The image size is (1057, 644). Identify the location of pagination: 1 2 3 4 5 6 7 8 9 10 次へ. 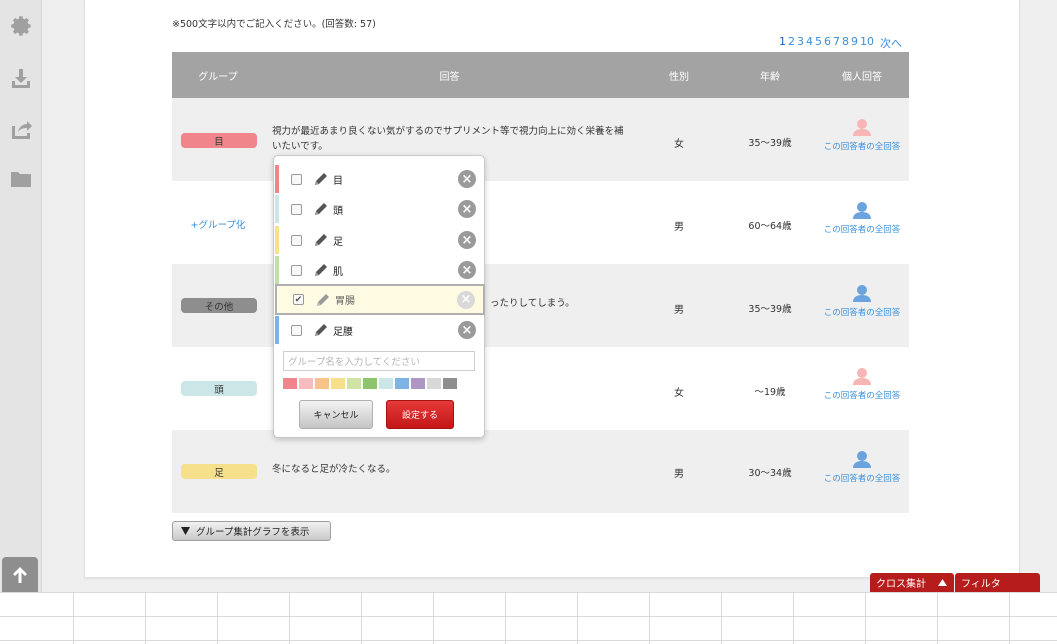
(840, 43).